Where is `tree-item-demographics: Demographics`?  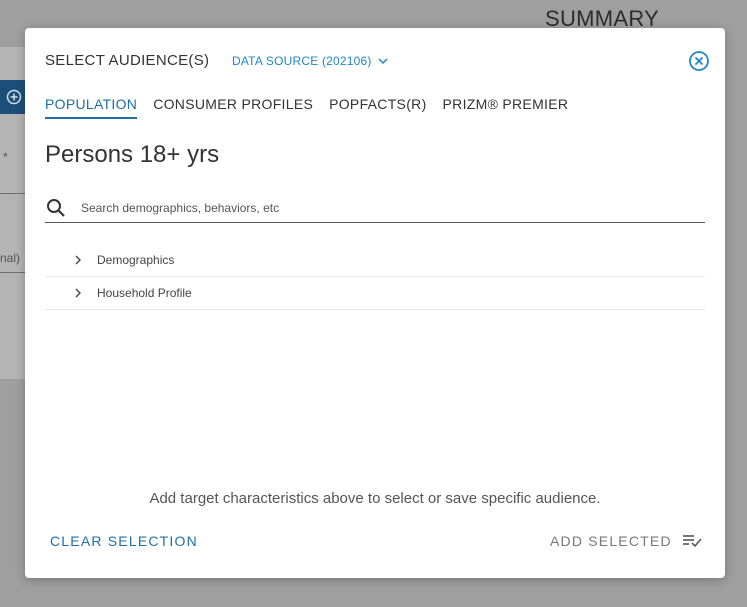 tree-item-demographics: Demographics is located at coordinates (375, 260).